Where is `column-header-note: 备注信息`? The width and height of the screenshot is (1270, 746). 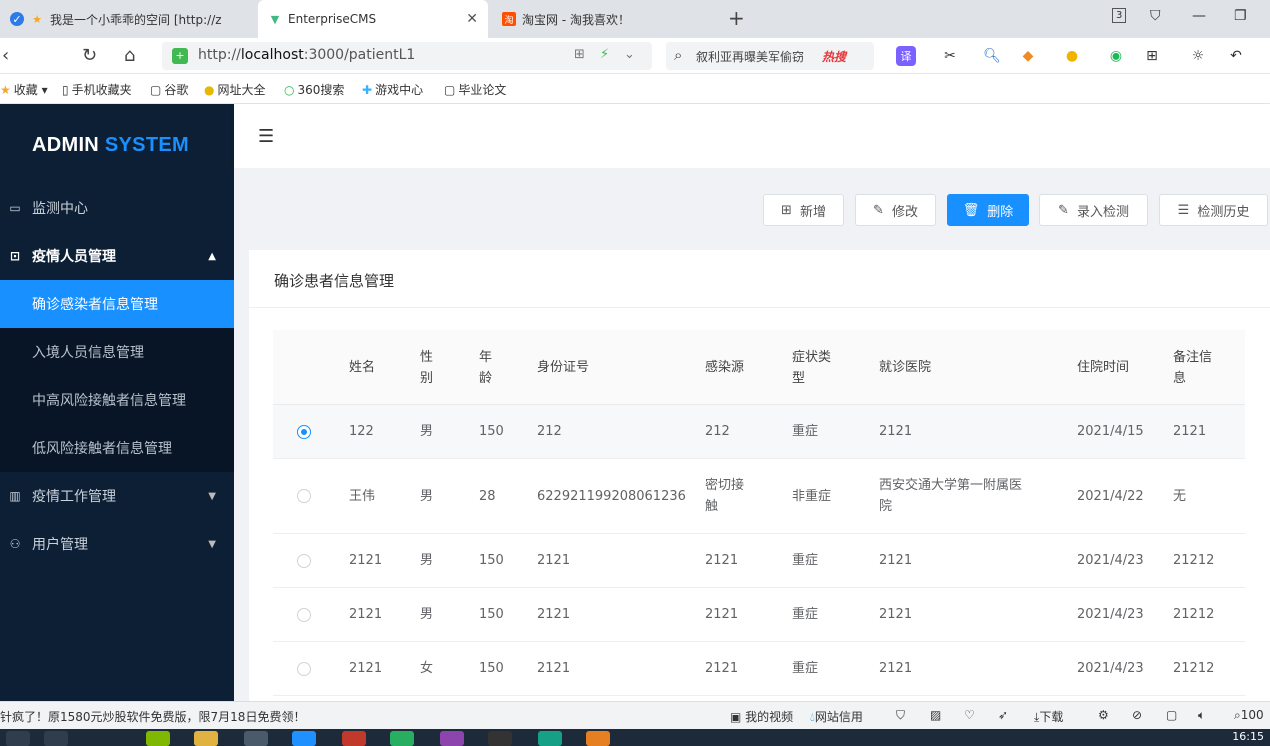
column-header-note: 备注信息 is located at coordinates (1192, 367).